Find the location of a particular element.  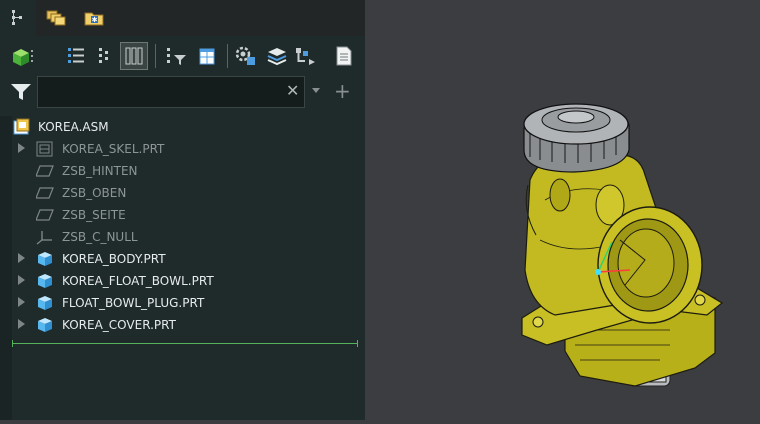

tree-item-label: ZSB_C_NULL is located at coordinates (100, 237).